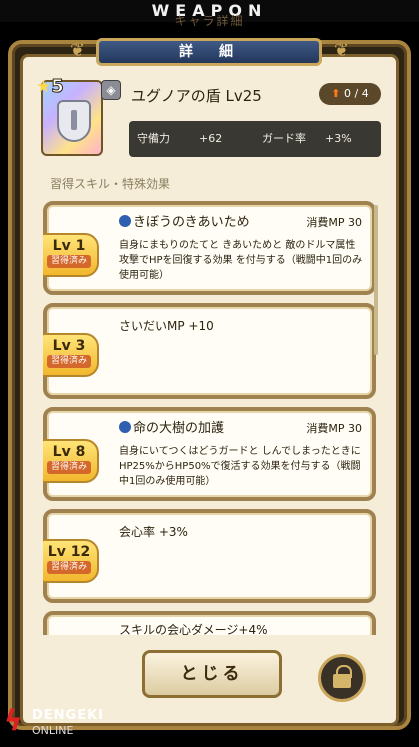 This screenshot has height=747, width=419. Describe the element at coordinates (74, 121) in the screenshot. I see `shield-icon` at that location.